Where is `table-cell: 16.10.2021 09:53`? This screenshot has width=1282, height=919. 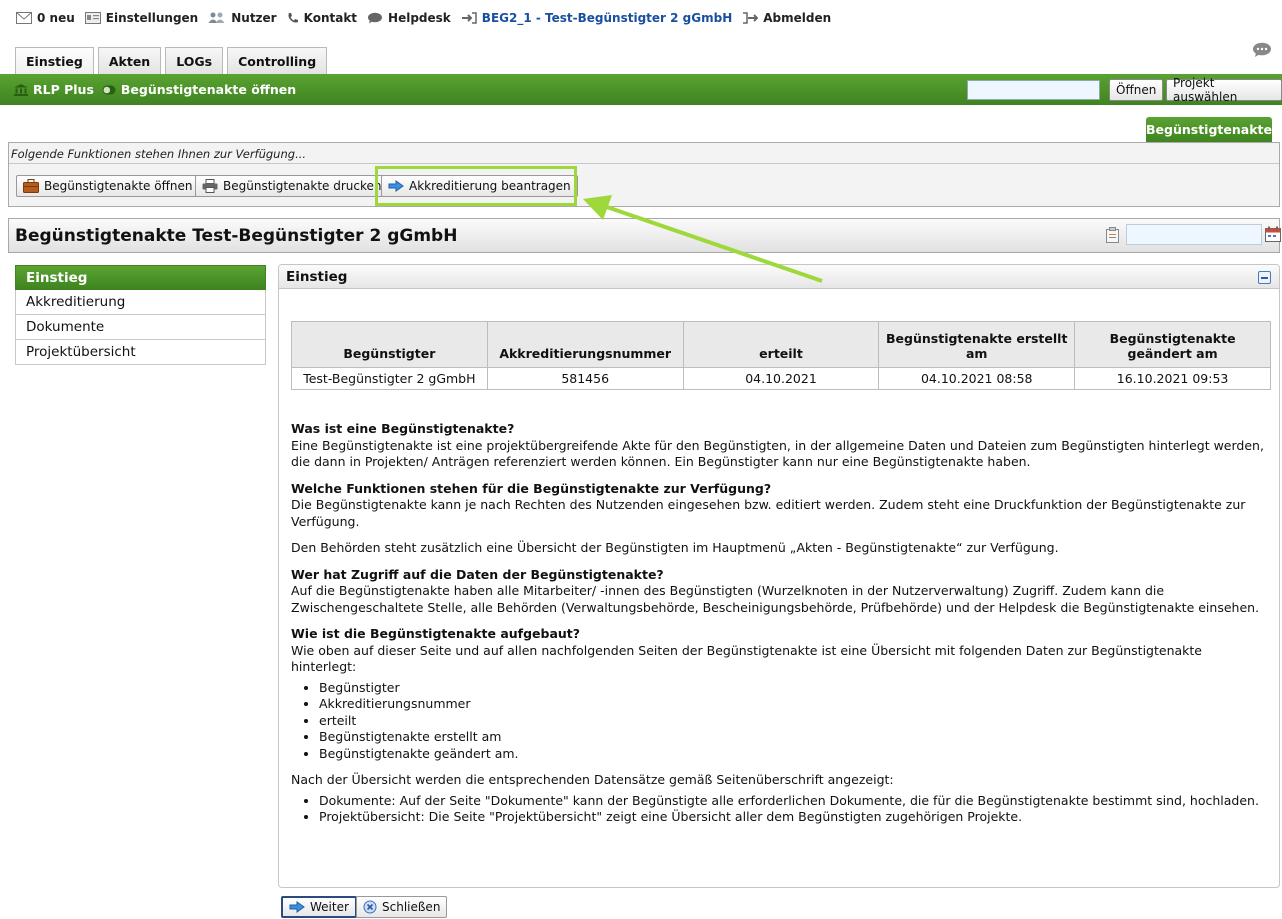
table-cell: 16.10.2021 09:53 is located at coordinates (1172, 378).